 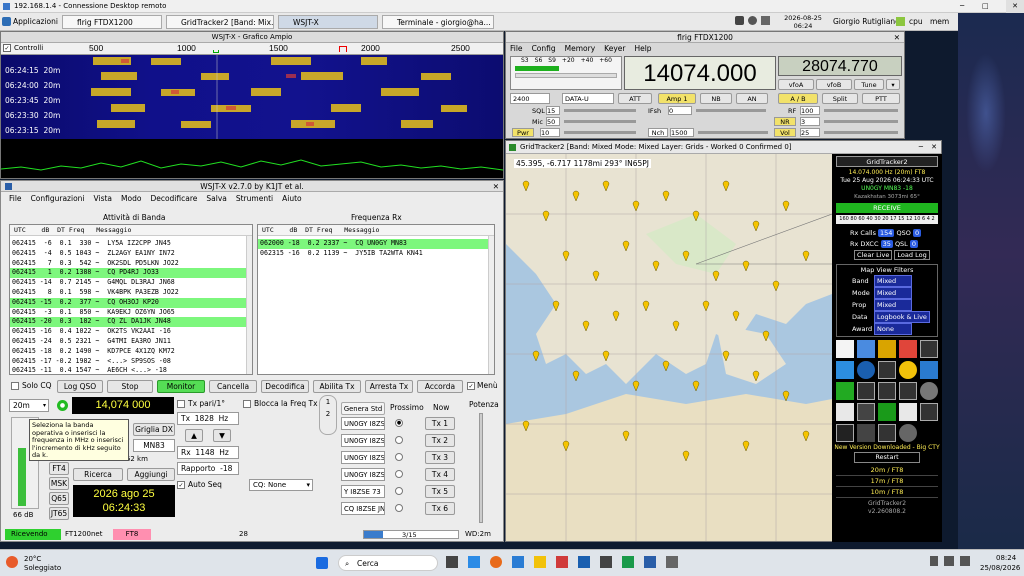 I want to click on ricerca-button: Ricerca, so click(x=98, y=474).